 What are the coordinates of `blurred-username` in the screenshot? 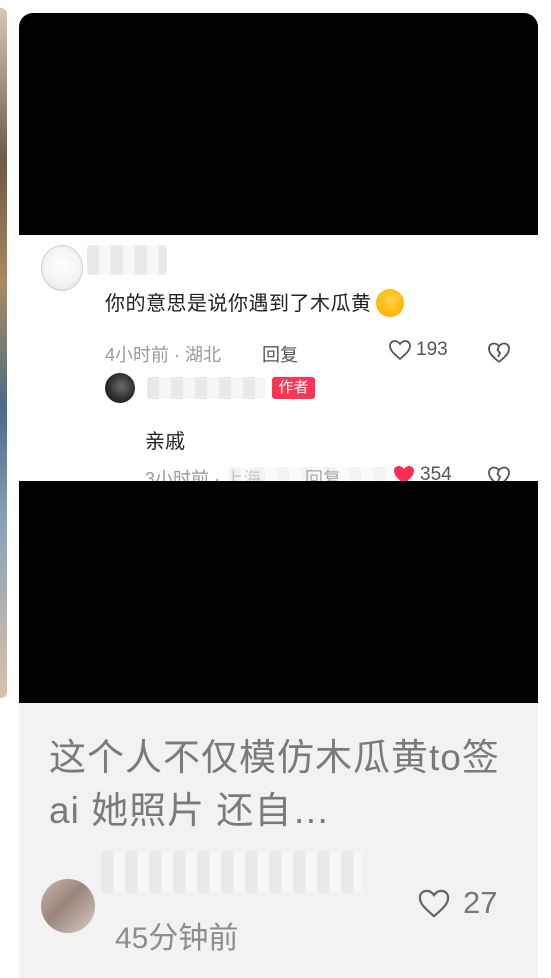 It's located at (127, 260).